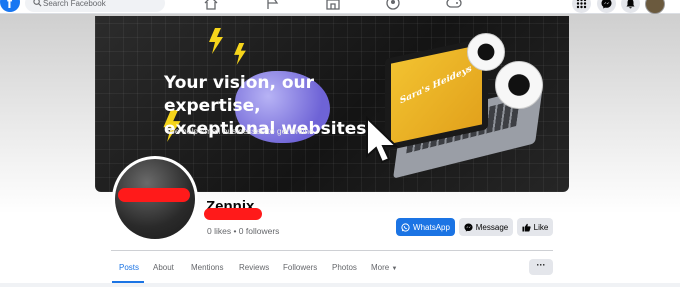 This screenshot has height=287, width=680. What do you see at coordinates (254, 267) in the screenshot?
I see `tab-reviews: Reviews` at bounding box center [254, 267].